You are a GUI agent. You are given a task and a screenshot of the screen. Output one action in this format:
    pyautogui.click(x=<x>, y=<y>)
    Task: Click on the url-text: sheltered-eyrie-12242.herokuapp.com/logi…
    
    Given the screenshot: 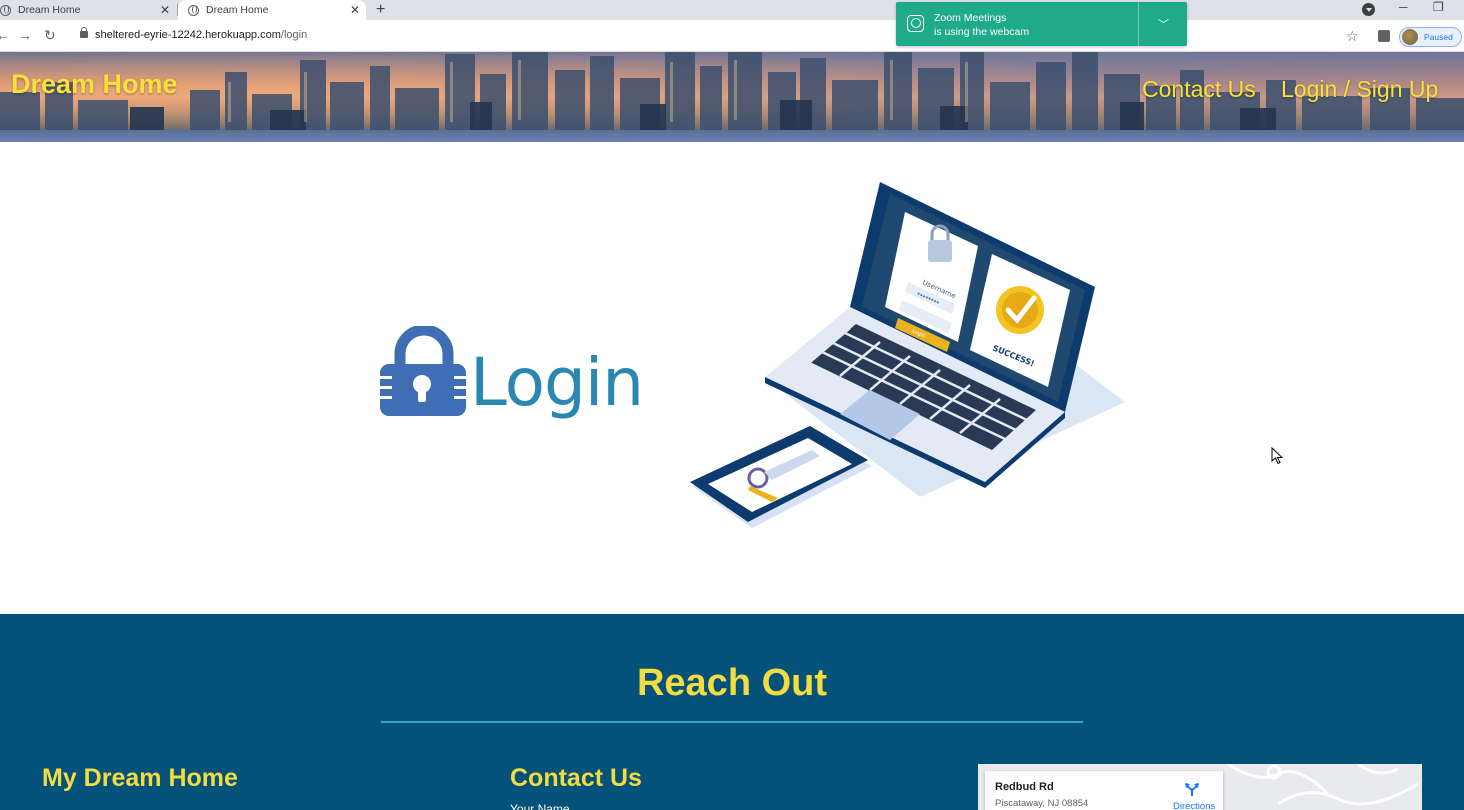 What is the action you would take?
    pyautogui.click(x=201, y=35)
    